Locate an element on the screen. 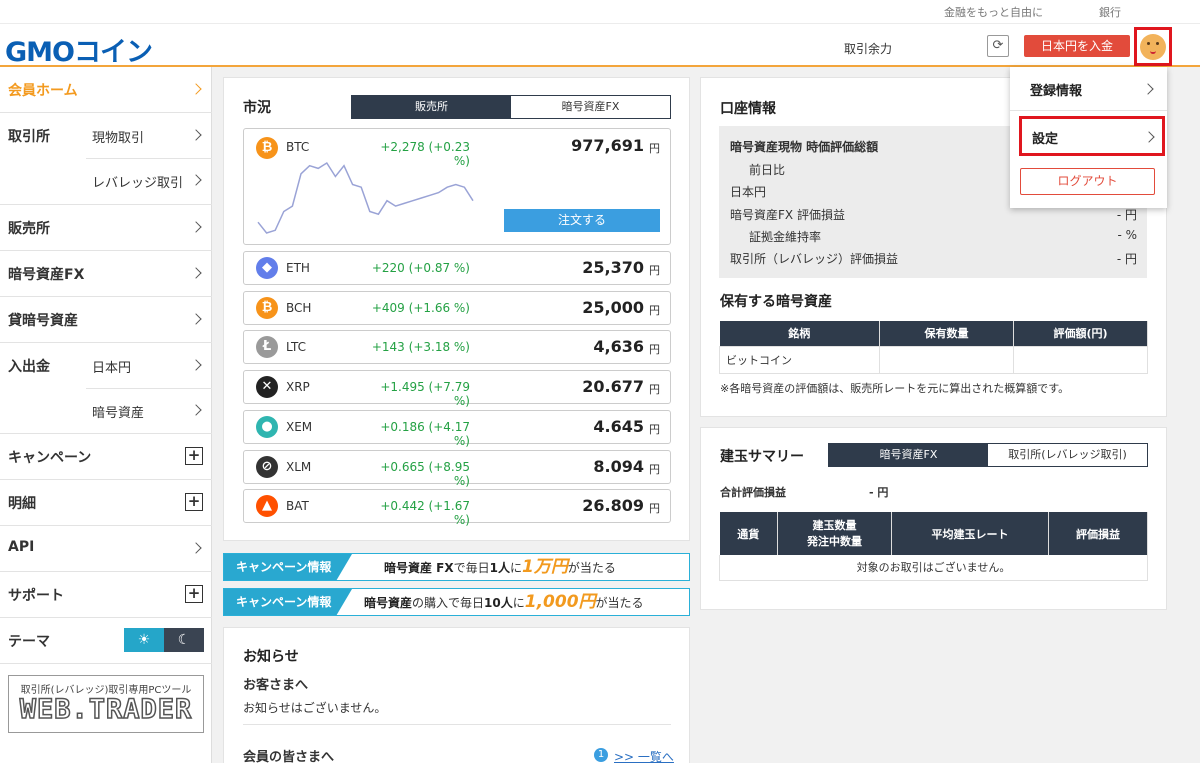 The width and height of the screenshot is (1200, 763). avatar-icon is located at coordinates (1153, 46).